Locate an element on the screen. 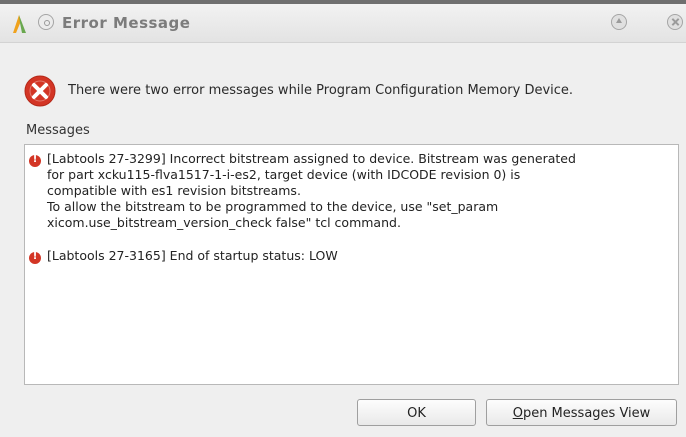  vivado-logo-icon is located at coordinates (19, 24).